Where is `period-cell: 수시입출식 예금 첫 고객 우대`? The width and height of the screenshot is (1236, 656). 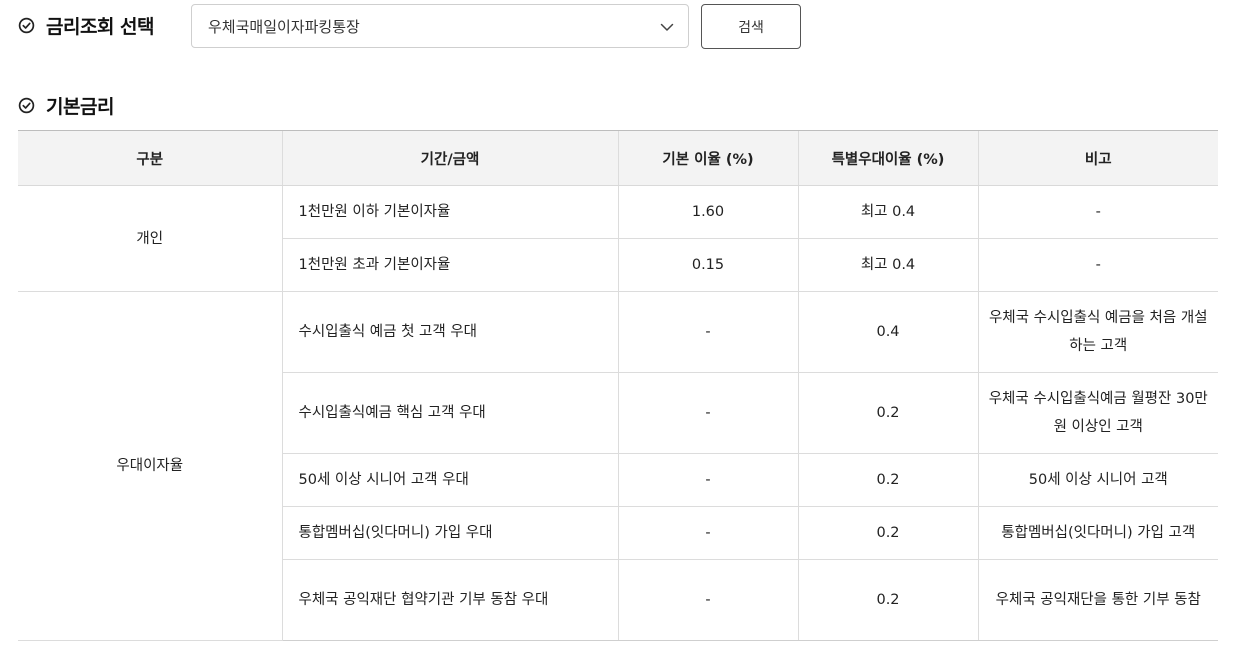 period-cell: 수시입출식 예금 첫 고객 우대 is located at coordinates (449, 332).